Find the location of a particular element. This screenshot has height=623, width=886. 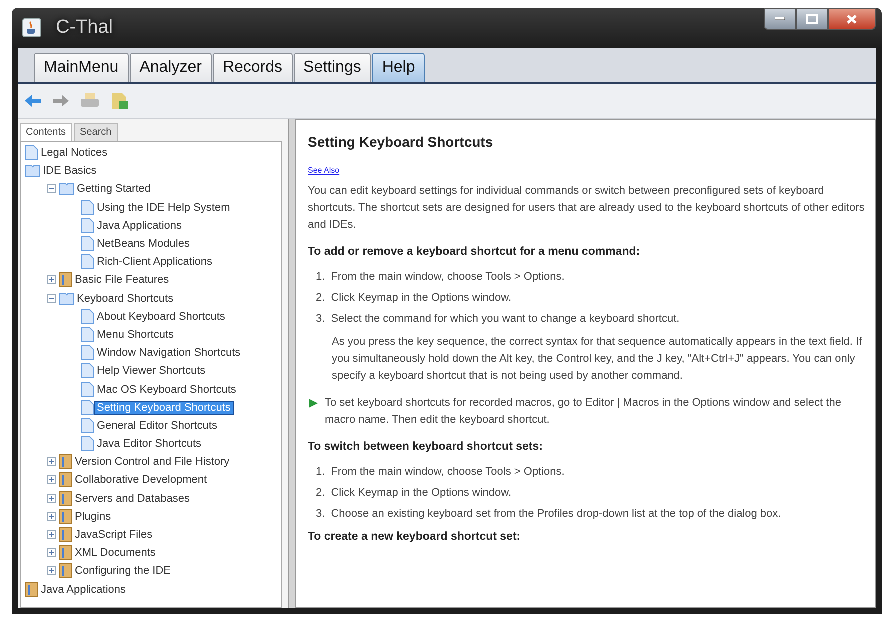

tree-item: Help Viewer Shortcuts is located at coordinates (151, 371).